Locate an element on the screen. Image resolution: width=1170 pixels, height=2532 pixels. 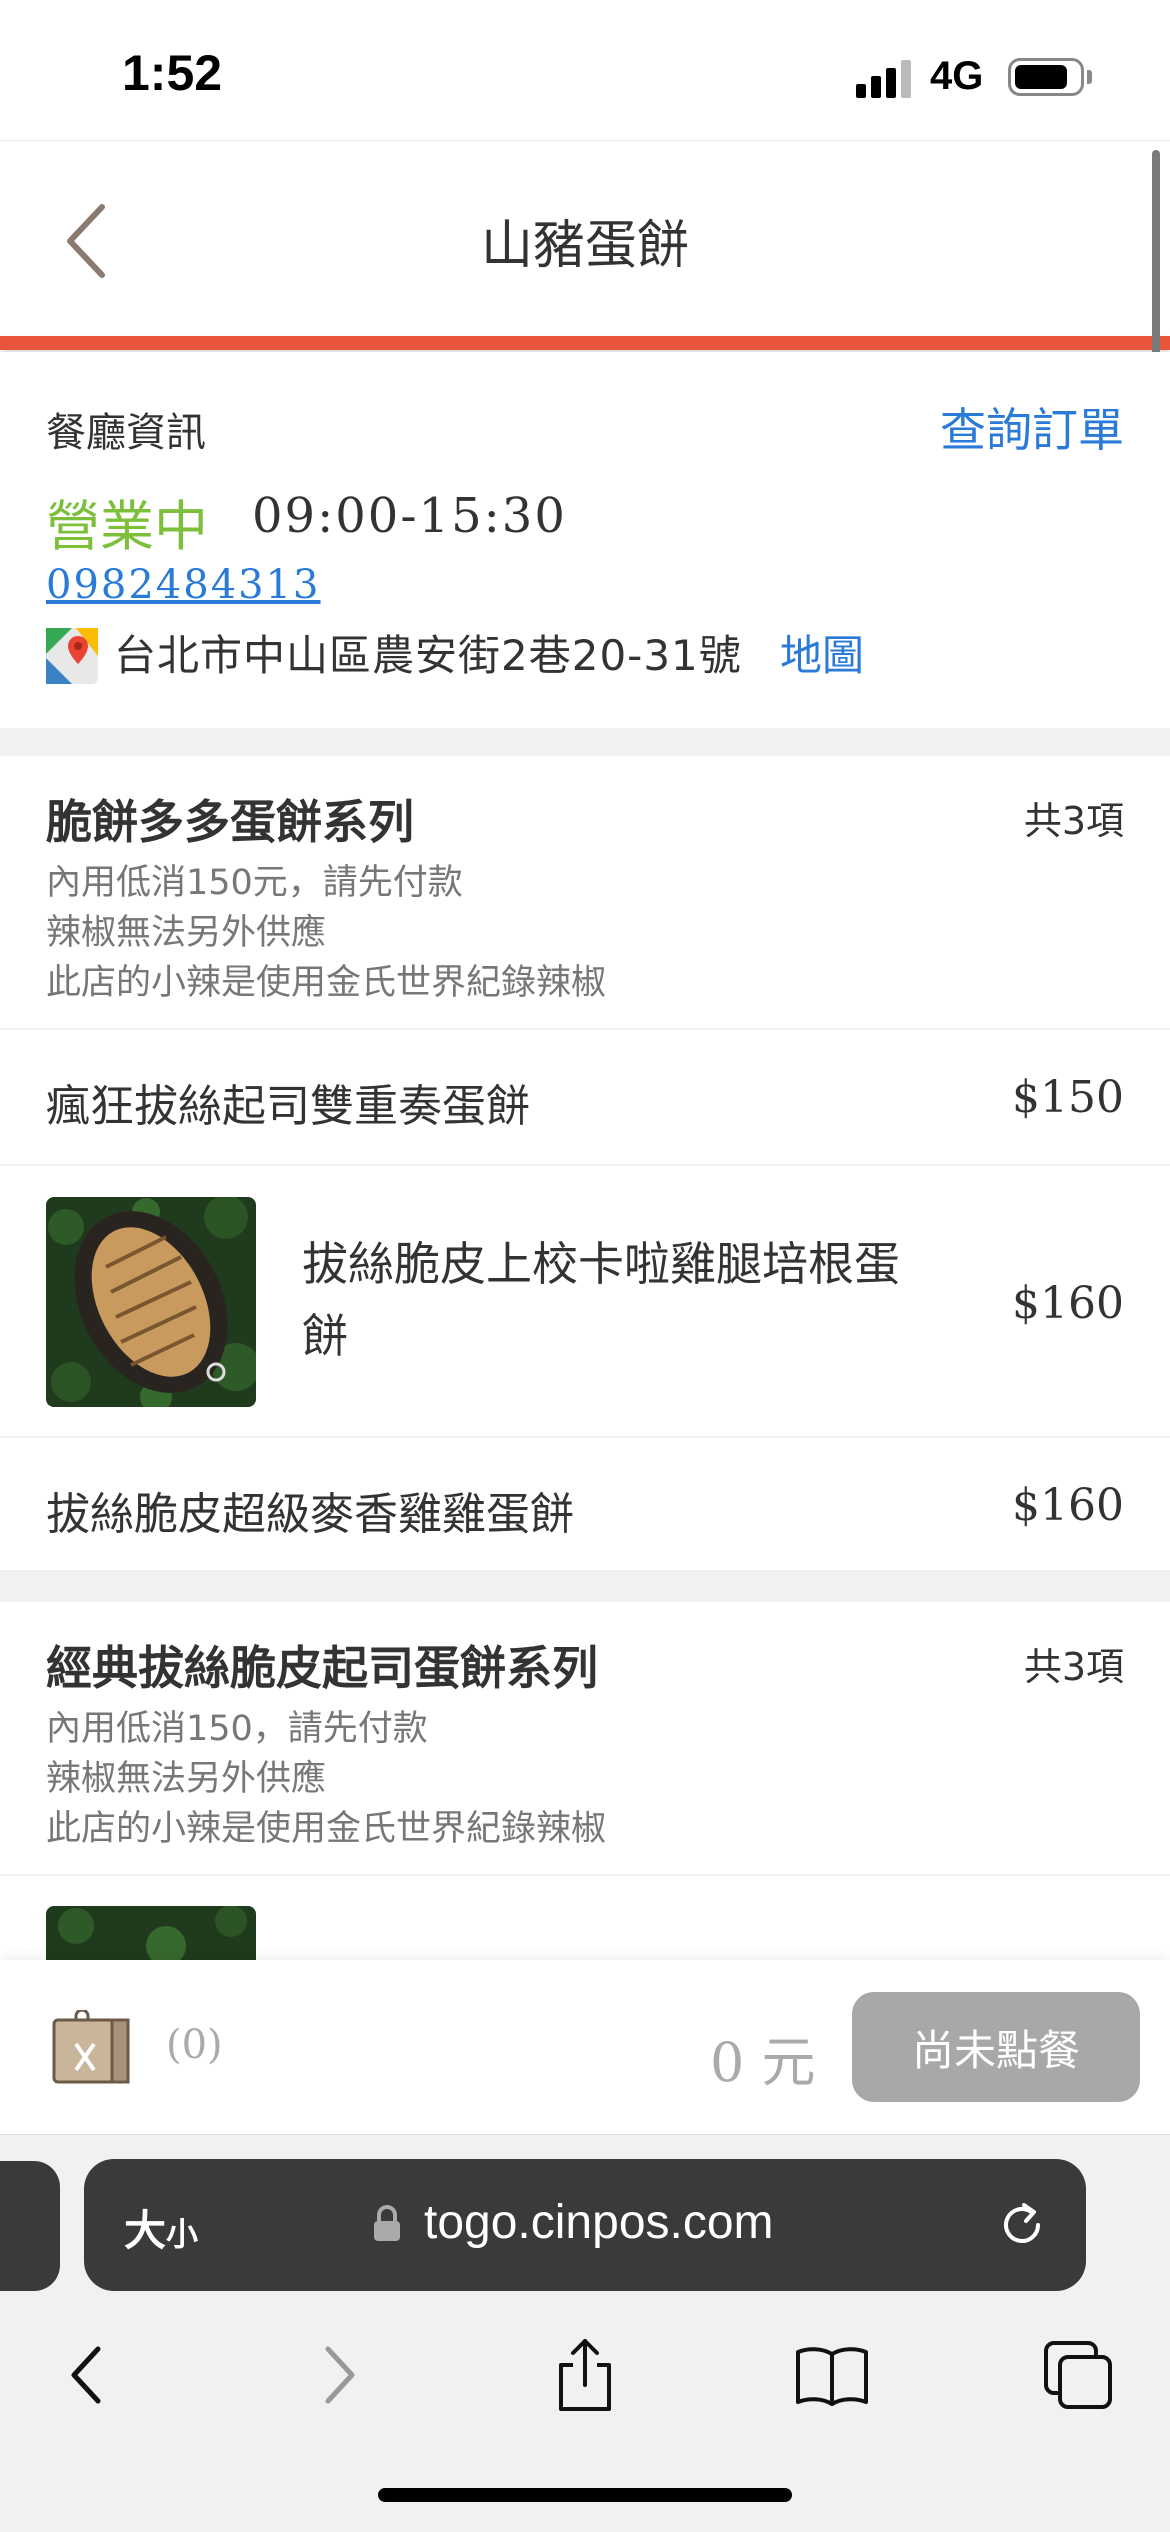
back-nav-button is located at coordinates (86, 2375).